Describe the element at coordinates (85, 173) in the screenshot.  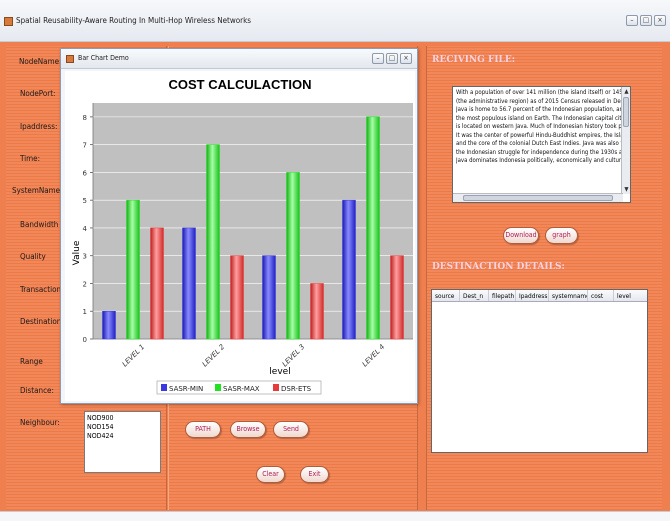
I see `y-tick-label: 6` at that location.